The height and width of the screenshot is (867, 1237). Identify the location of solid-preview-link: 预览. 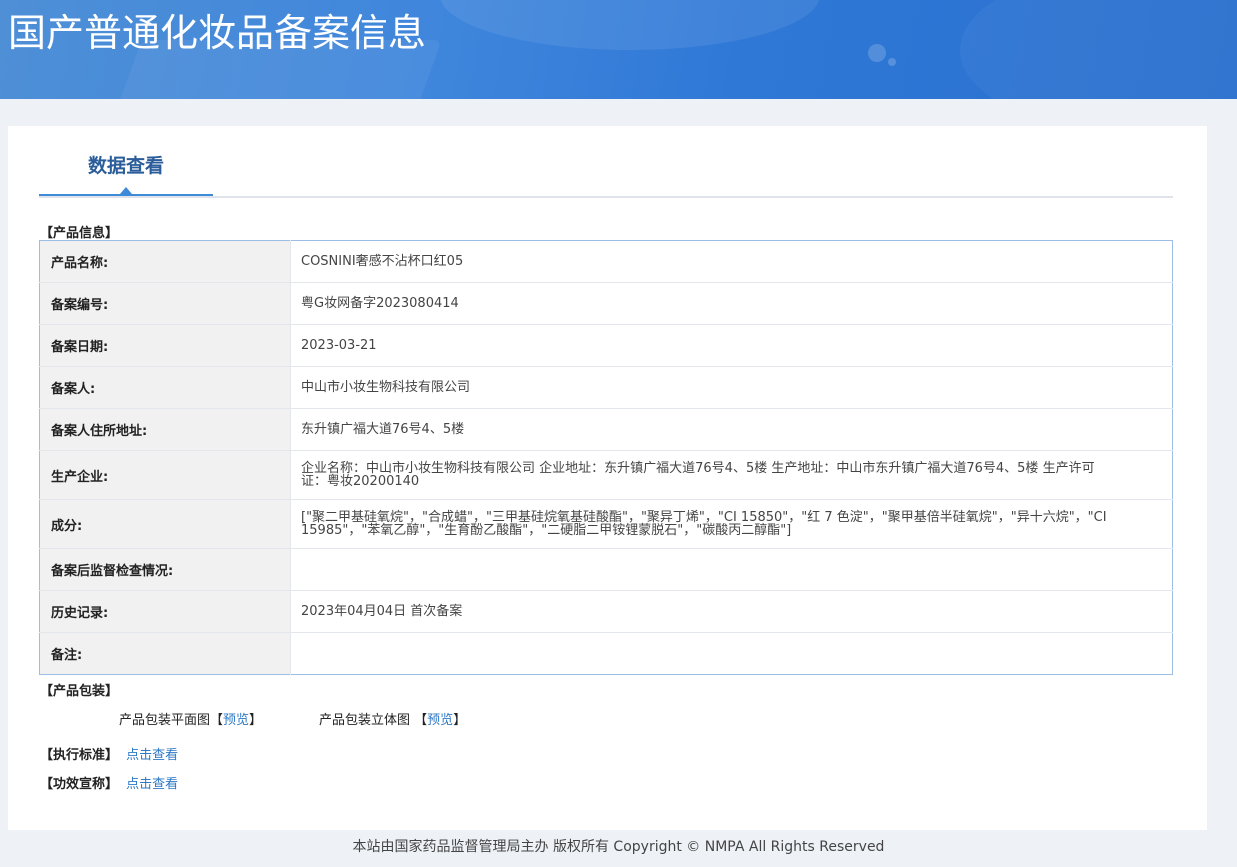
(440, 720).